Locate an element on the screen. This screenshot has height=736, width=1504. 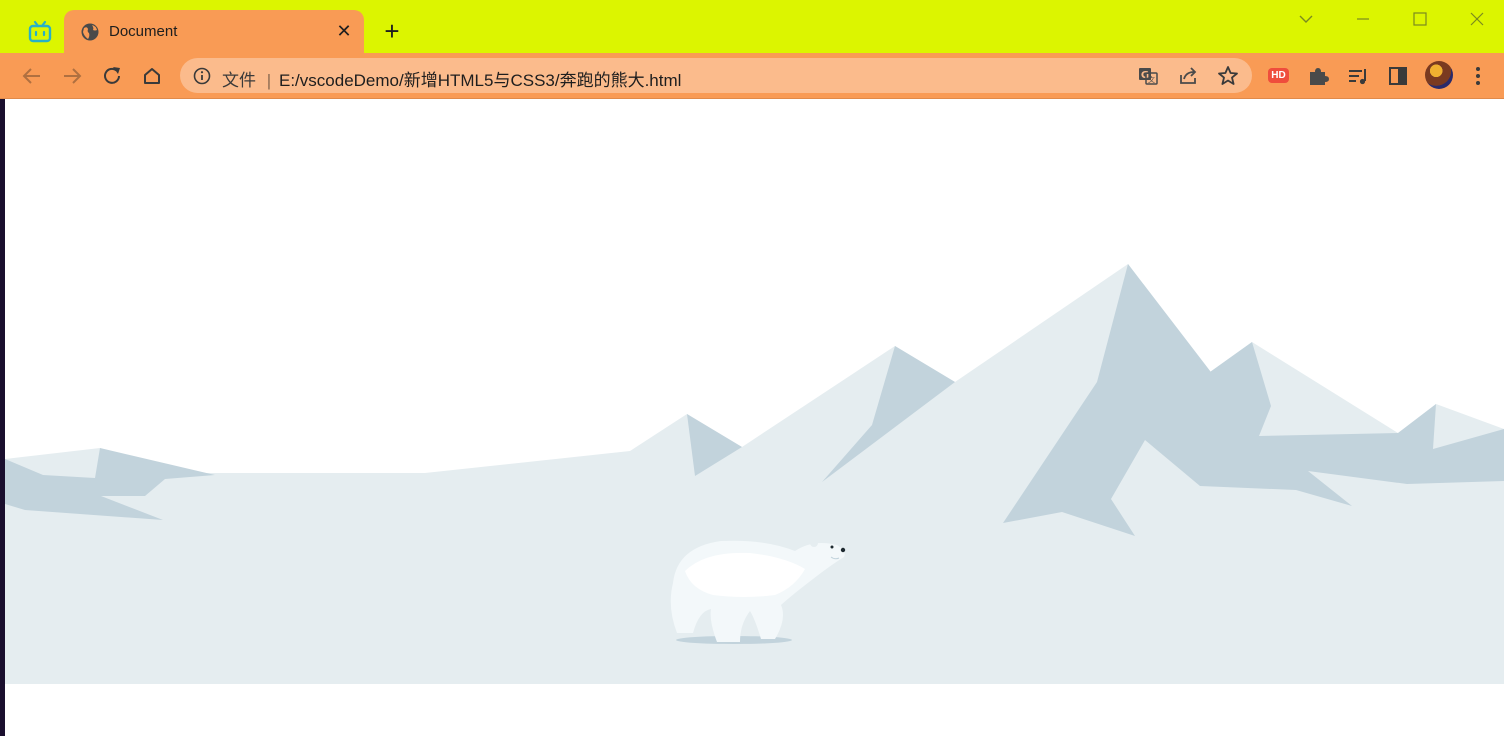
close-tab-icon: ✕ is located at coordinates (344, 31).